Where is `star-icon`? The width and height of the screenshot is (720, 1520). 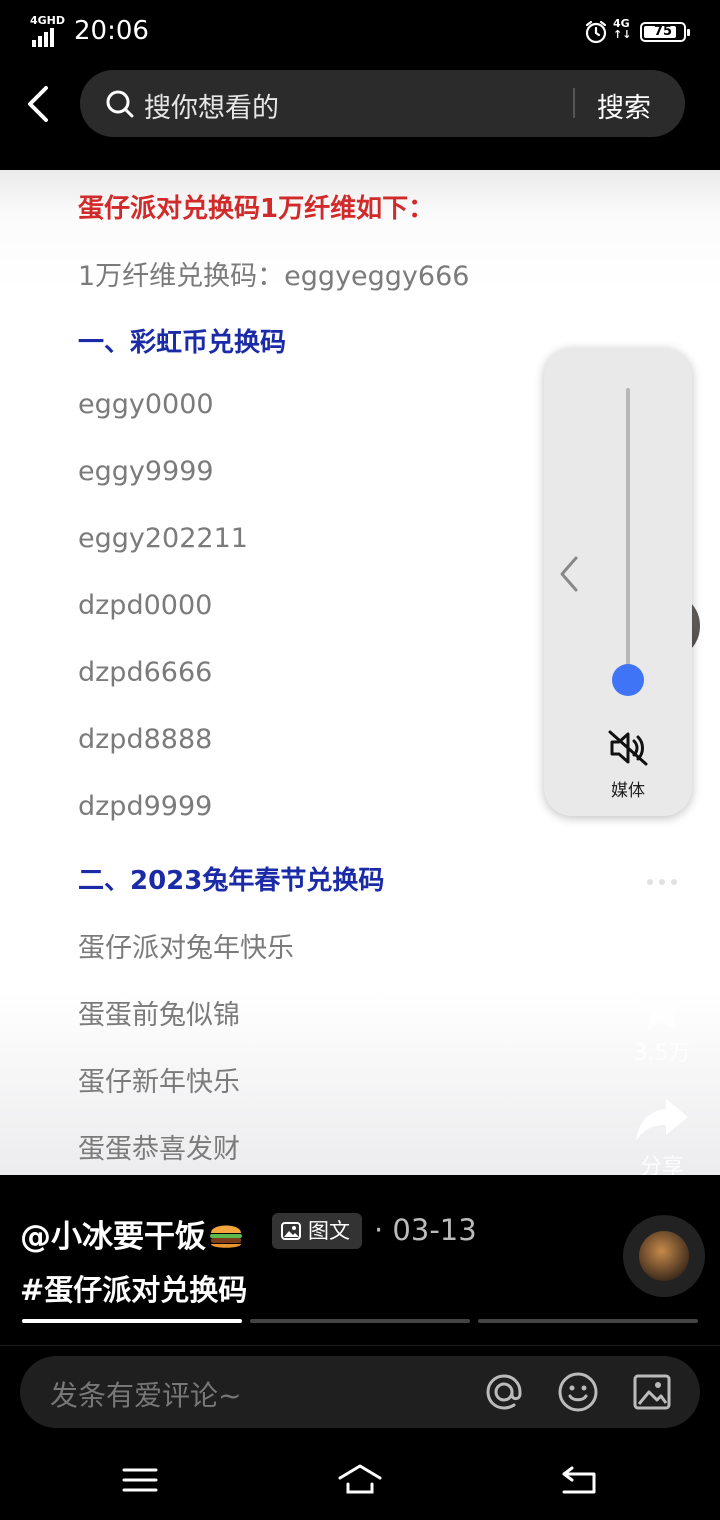
star-icon is located at coordinates (662, 1008).